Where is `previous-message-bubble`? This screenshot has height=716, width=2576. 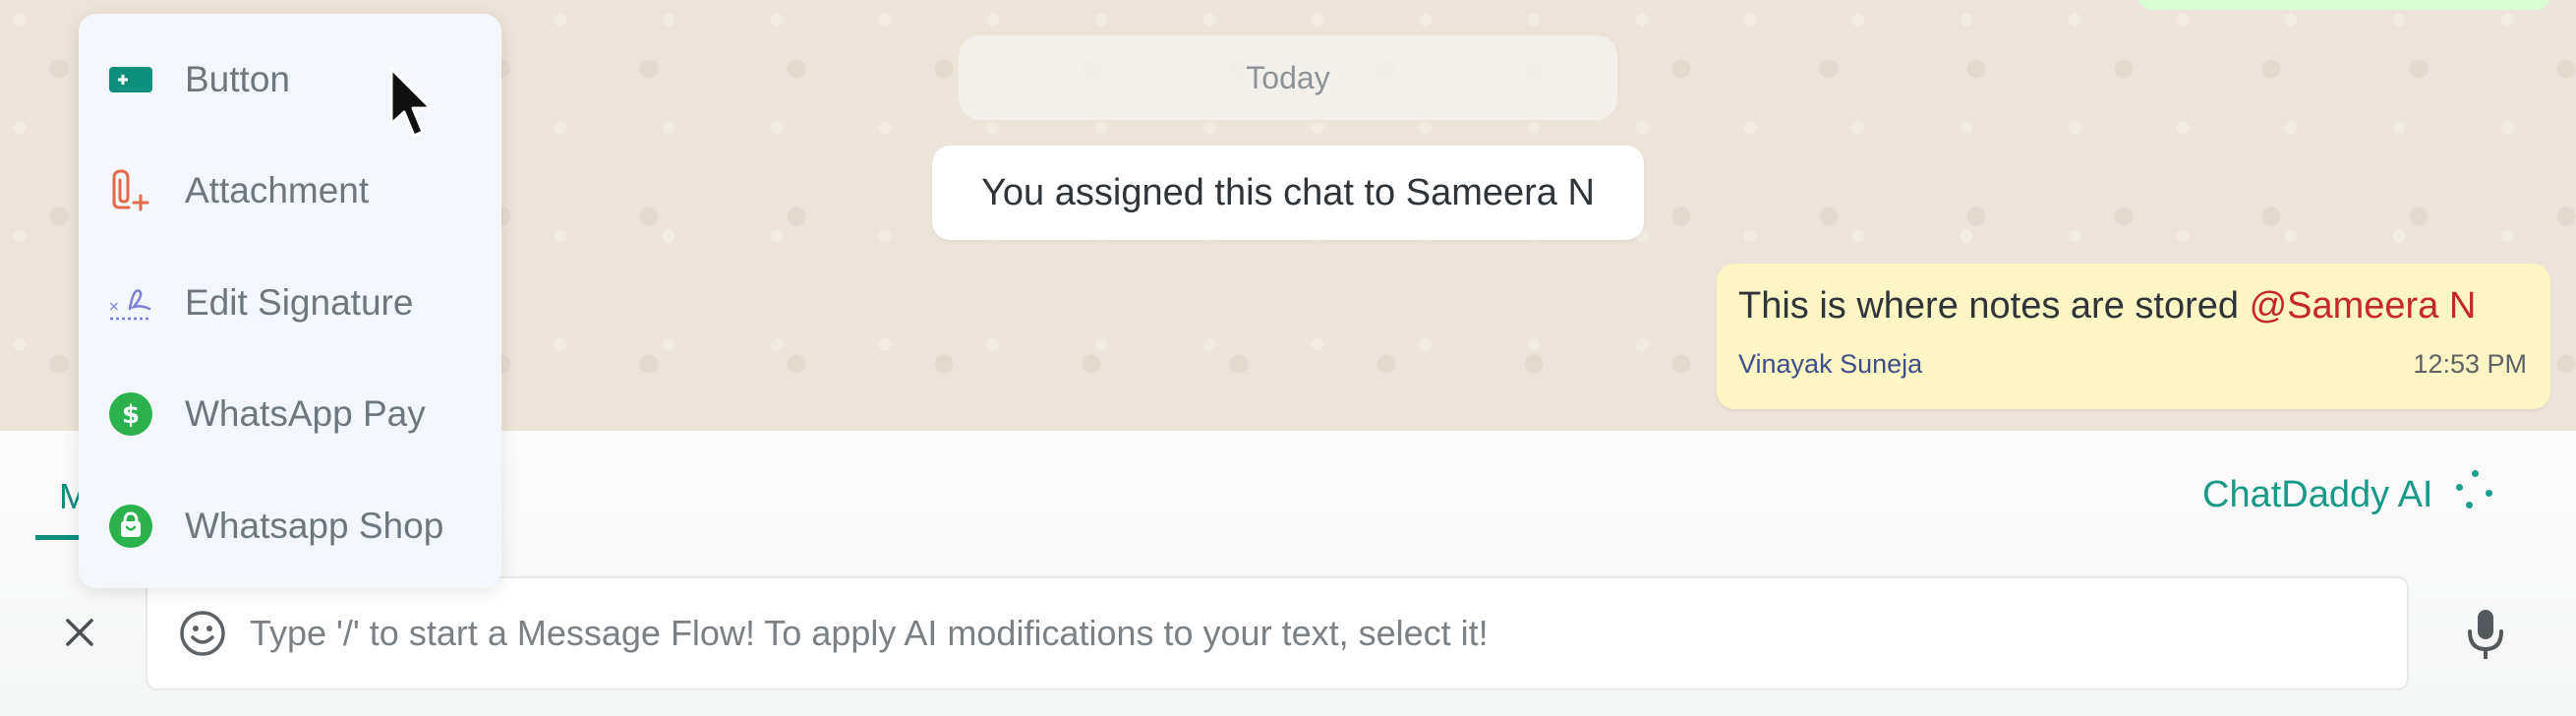 previous-message-bubble is located at coordinates (2343, 5).